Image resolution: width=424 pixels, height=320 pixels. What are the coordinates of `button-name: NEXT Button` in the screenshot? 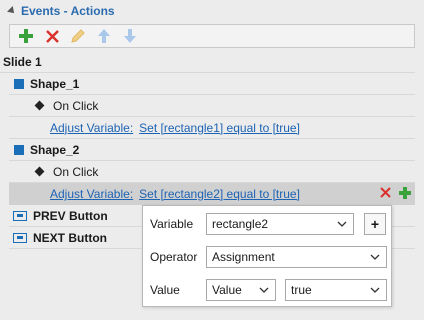 It's located at (70, 237).